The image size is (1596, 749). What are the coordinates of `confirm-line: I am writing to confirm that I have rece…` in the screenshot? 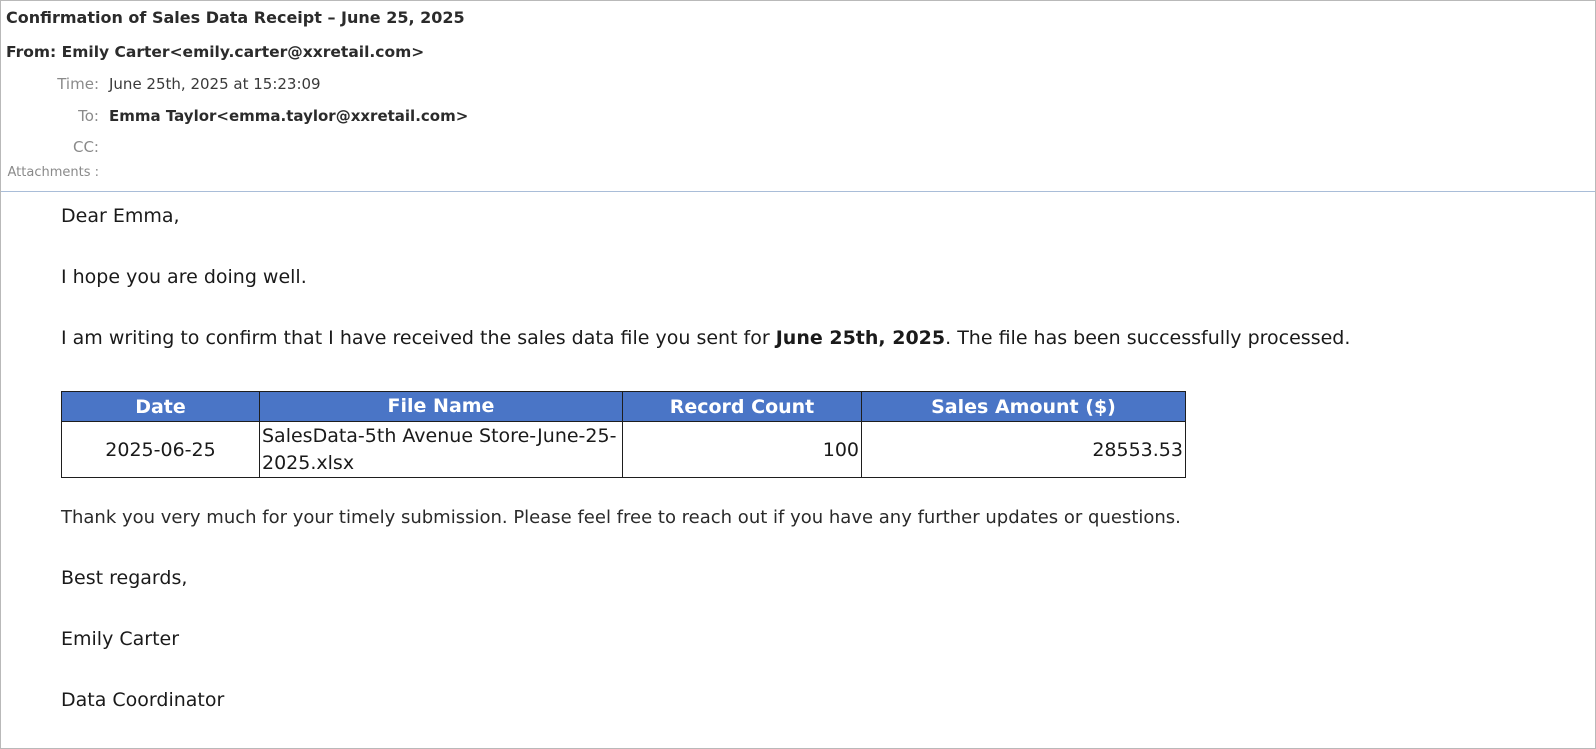 It's located at (705, 338).